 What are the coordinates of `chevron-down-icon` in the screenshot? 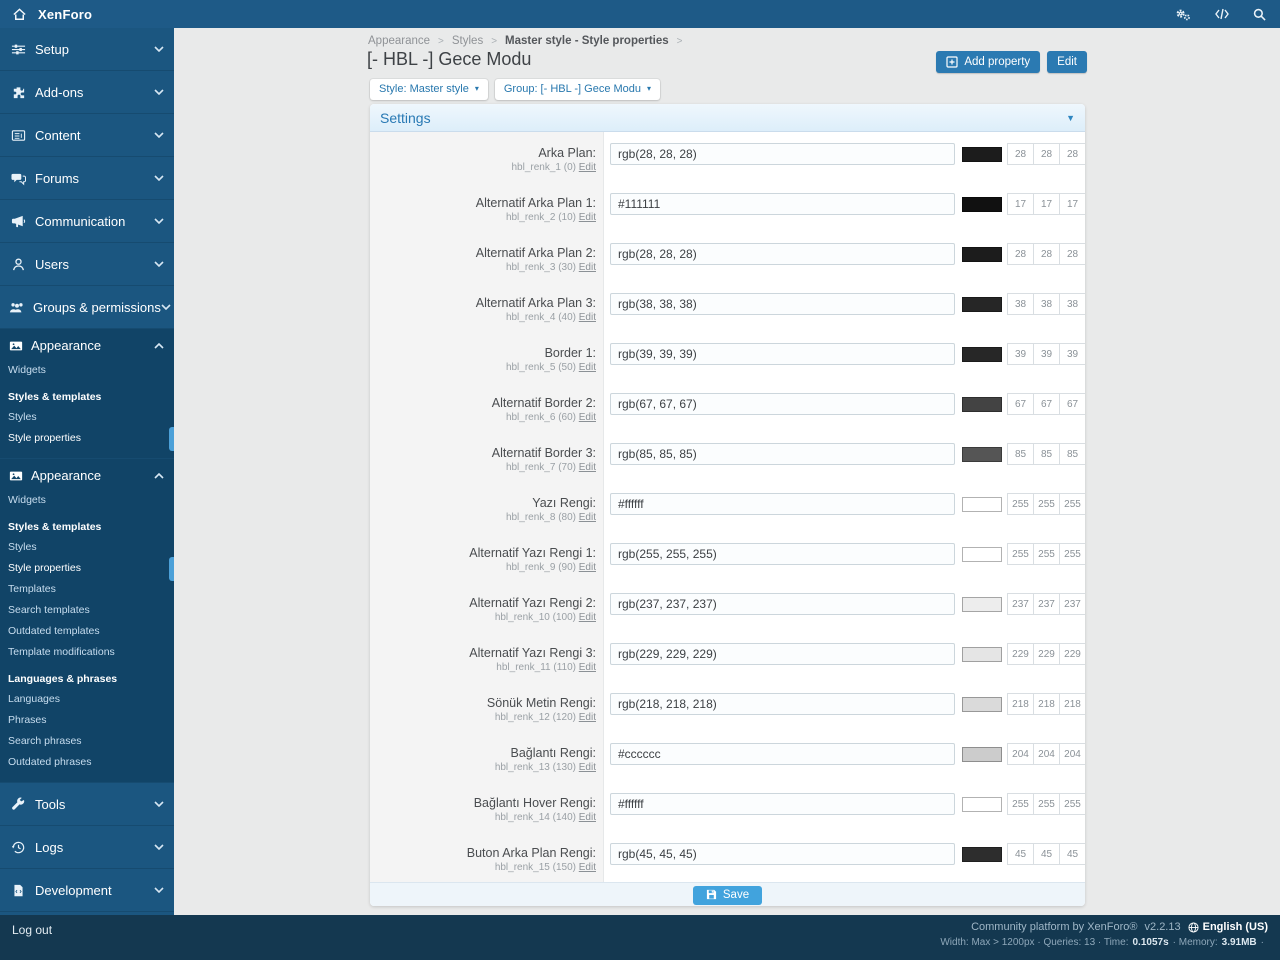 It's located at (159, 221).